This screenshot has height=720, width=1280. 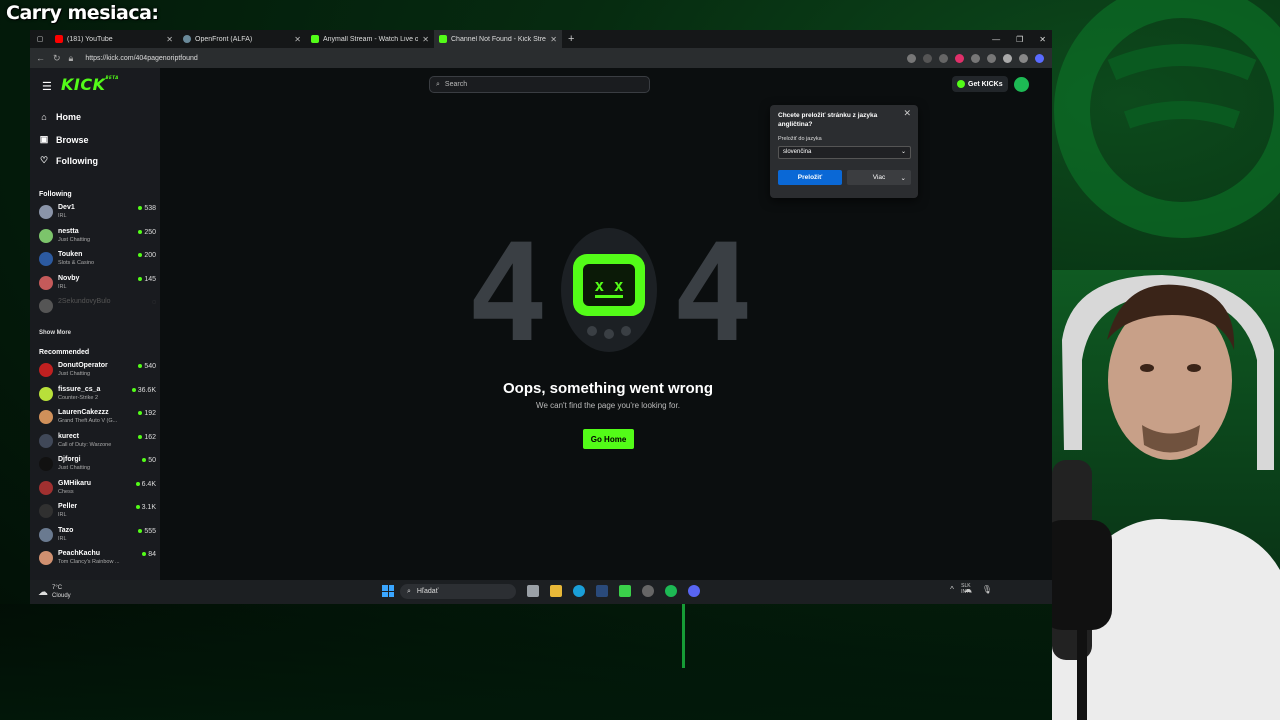 I want to click on channel-name: Touken, so click(x=70, y=254).